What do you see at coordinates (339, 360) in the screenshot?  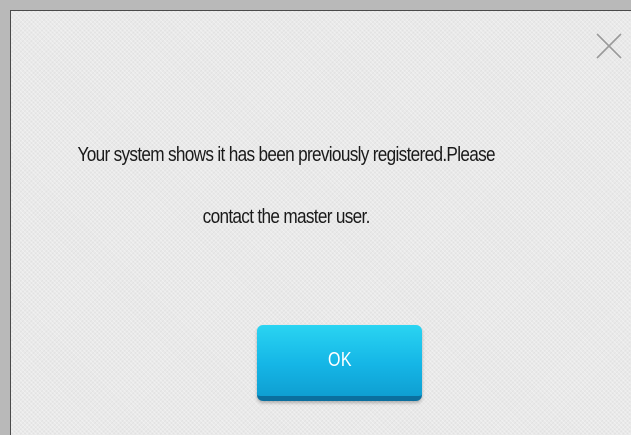 I see `ok-button-label: OK` at bounding box center [339, 360].